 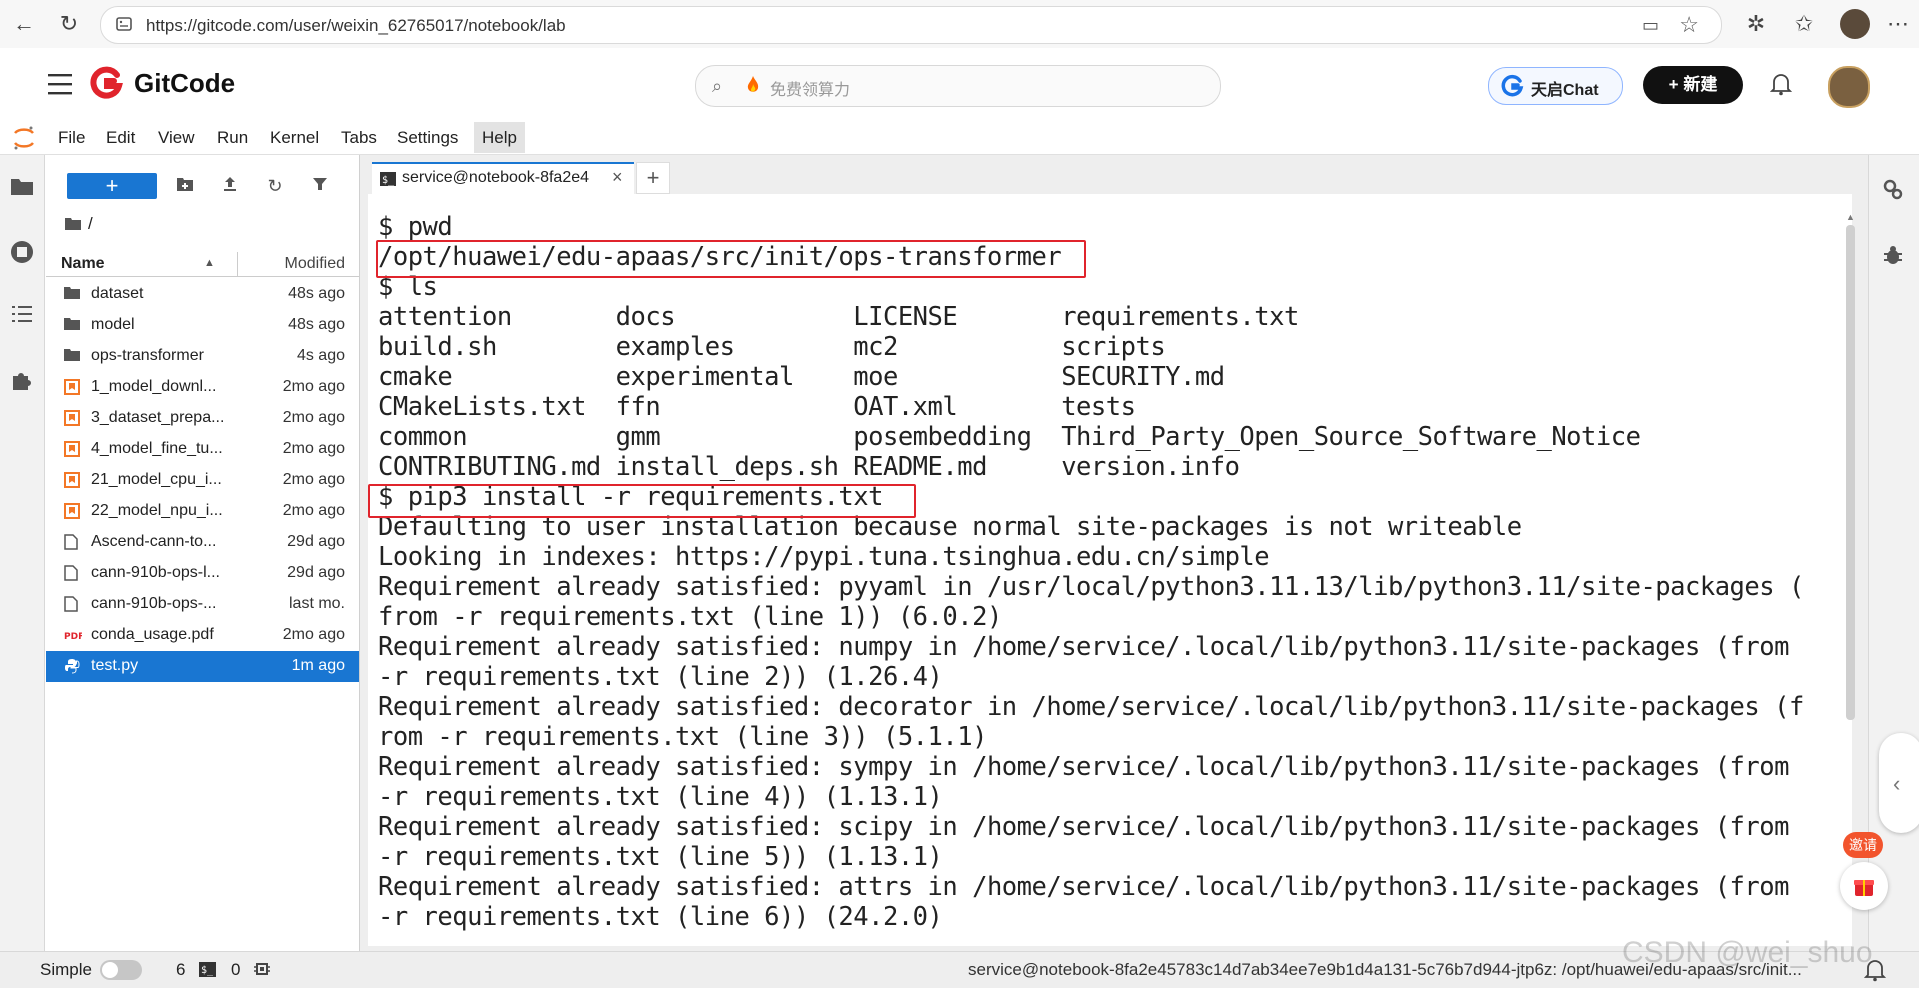 I want to click on more-menu-icon: ⋯, so click(x=1898, y=24).